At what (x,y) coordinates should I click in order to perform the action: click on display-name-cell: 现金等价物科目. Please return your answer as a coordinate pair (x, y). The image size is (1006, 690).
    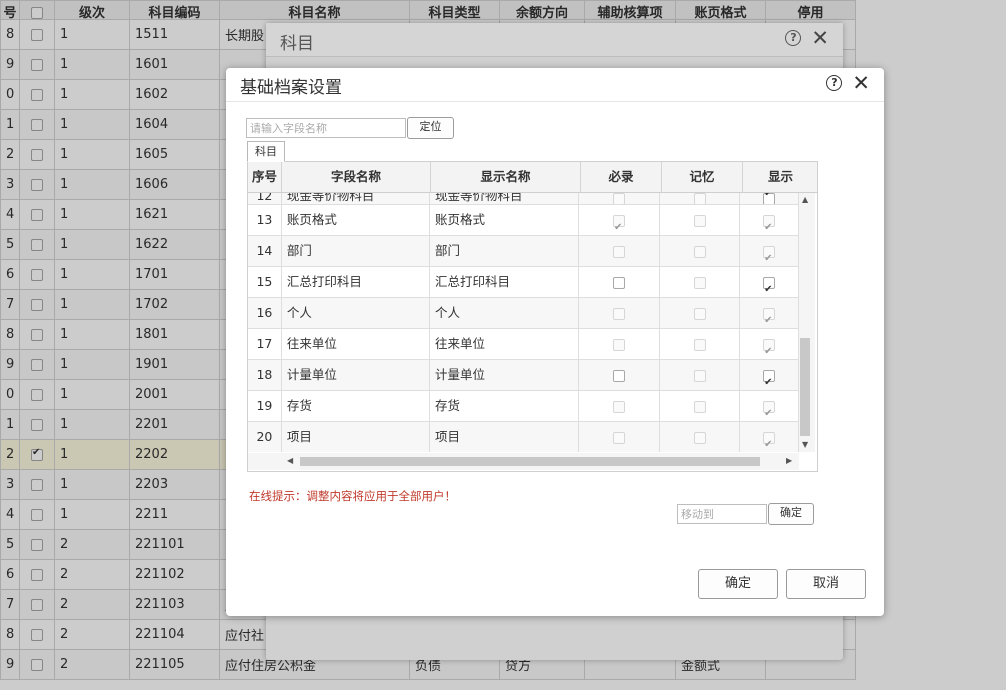
    Looking at the image, I should click on (505, 198).